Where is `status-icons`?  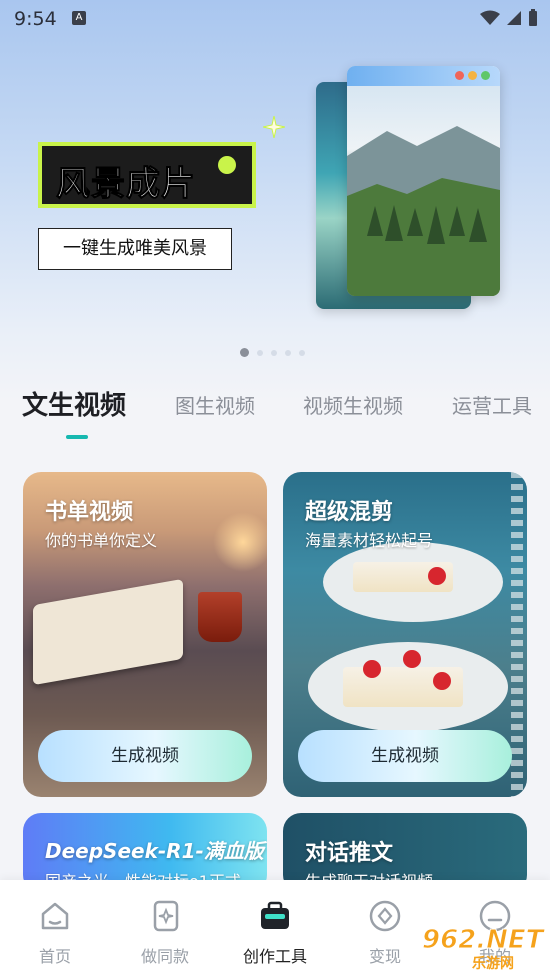 status-icons is located at coordinates (509, 18).